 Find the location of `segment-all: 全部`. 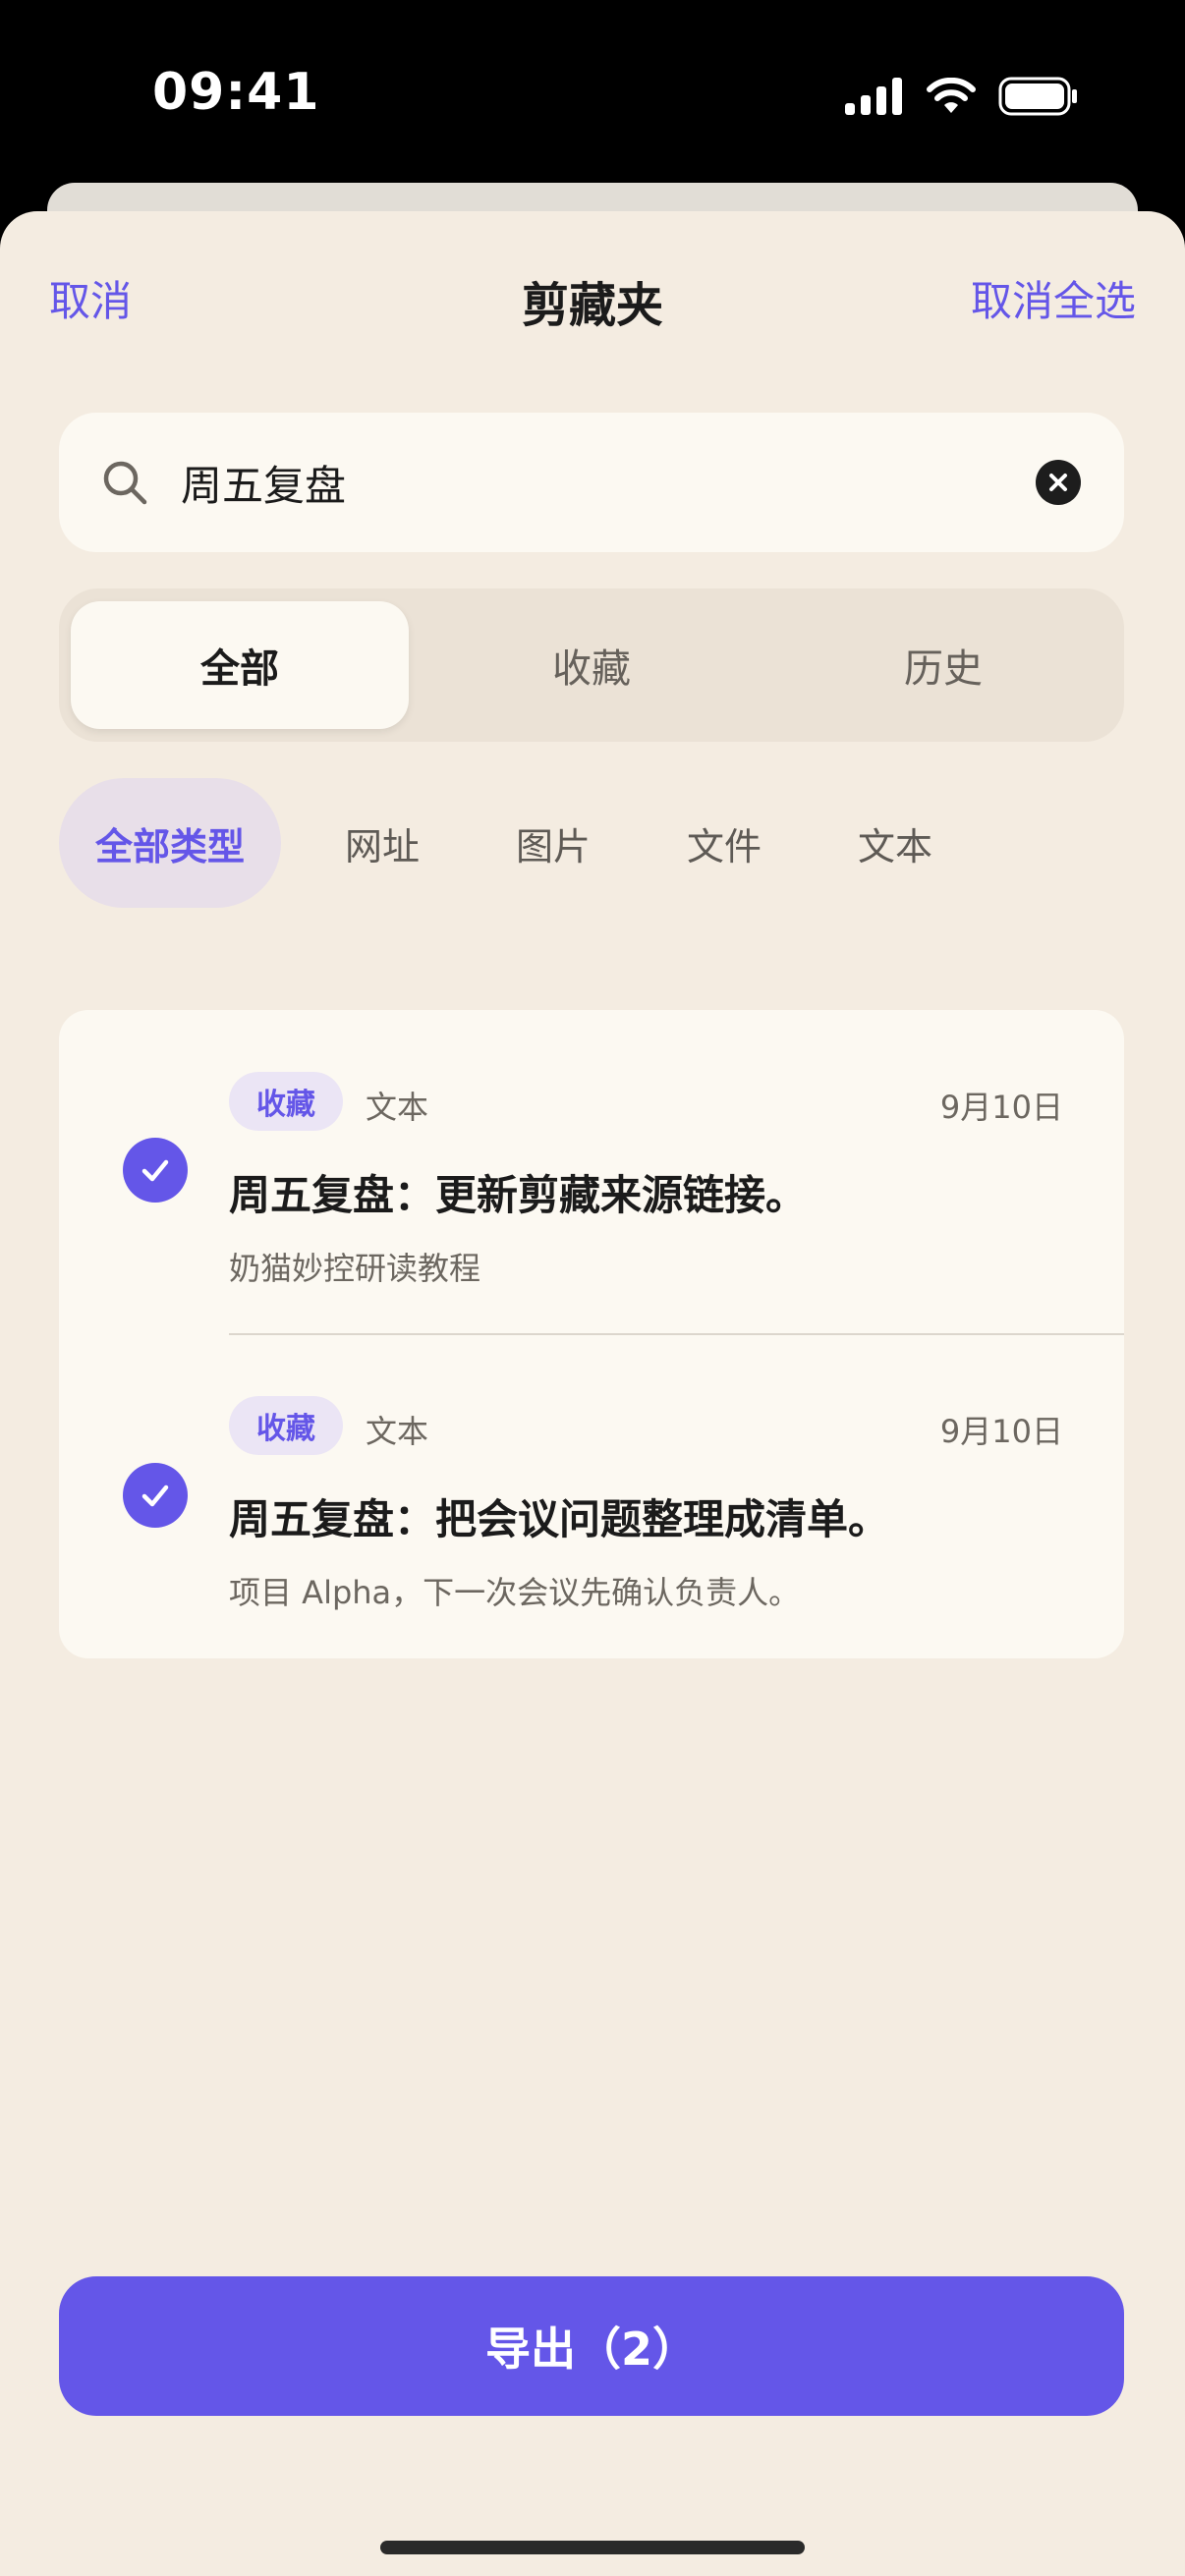

segment-all: 全部 is located at coordinates (240, 665).